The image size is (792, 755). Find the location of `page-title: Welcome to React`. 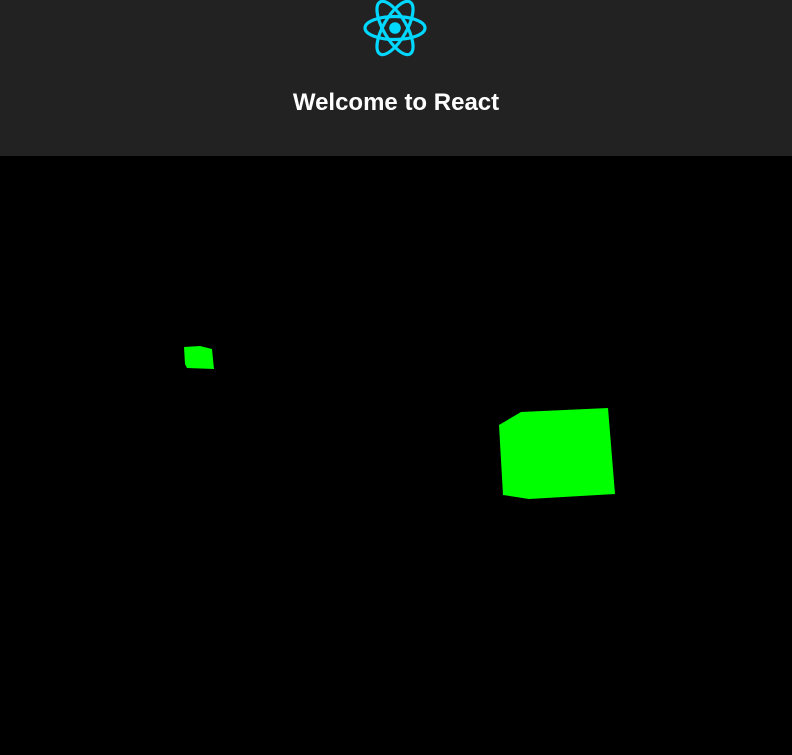

page-title: Welcome to React is located at coordinates (396, 102).